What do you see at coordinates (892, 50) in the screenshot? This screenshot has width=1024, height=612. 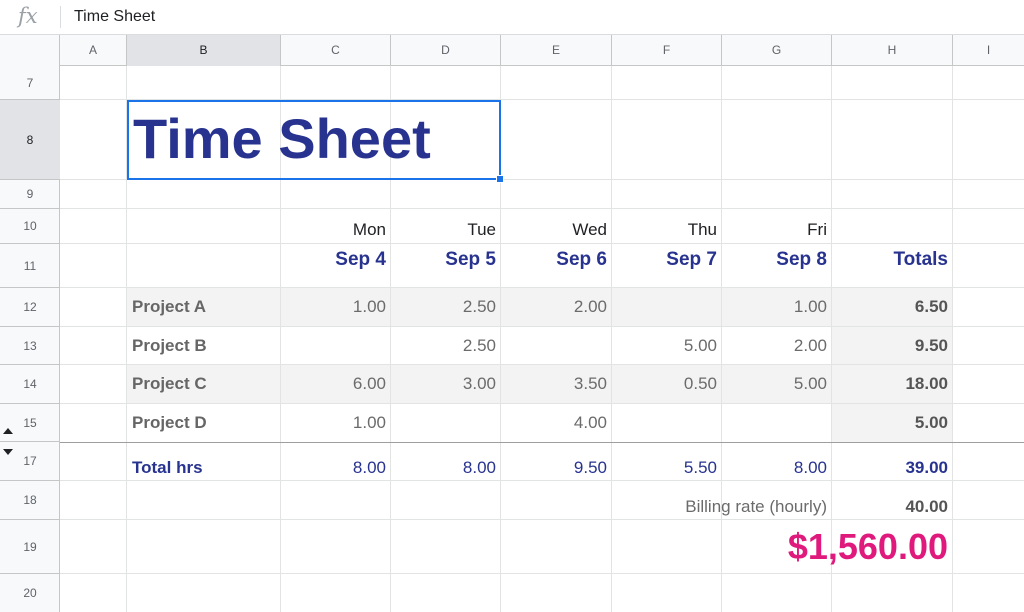 I see `column-header-h: H` at bounding box center [892, 50].